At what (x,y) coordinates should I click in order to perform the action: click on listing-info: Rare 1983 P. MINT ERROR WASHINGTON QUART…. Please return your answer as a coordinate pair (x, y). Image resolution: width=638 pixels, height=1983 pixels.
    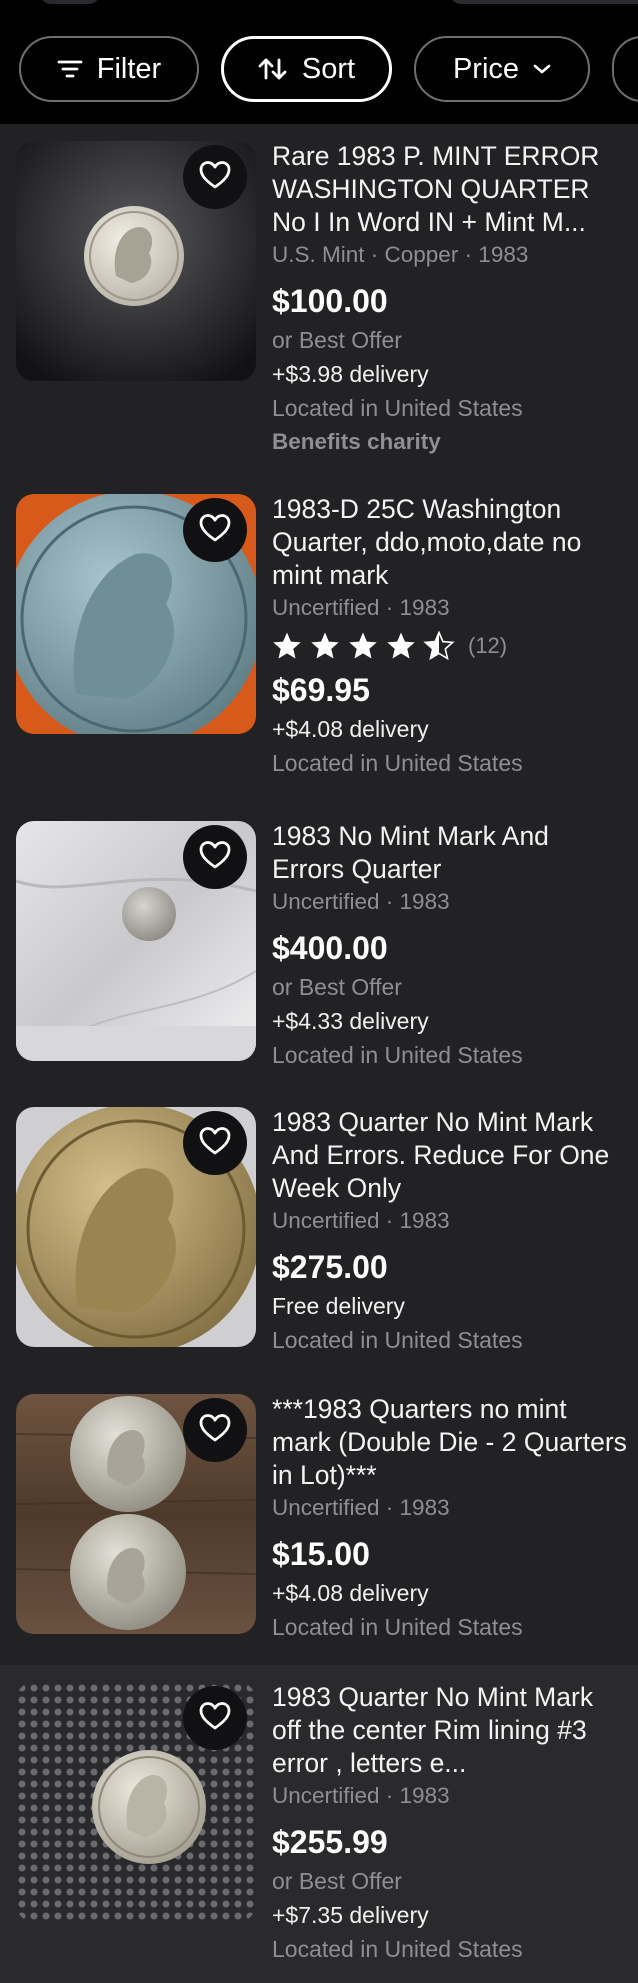
    Looking at the image, I should click on (450, 299).